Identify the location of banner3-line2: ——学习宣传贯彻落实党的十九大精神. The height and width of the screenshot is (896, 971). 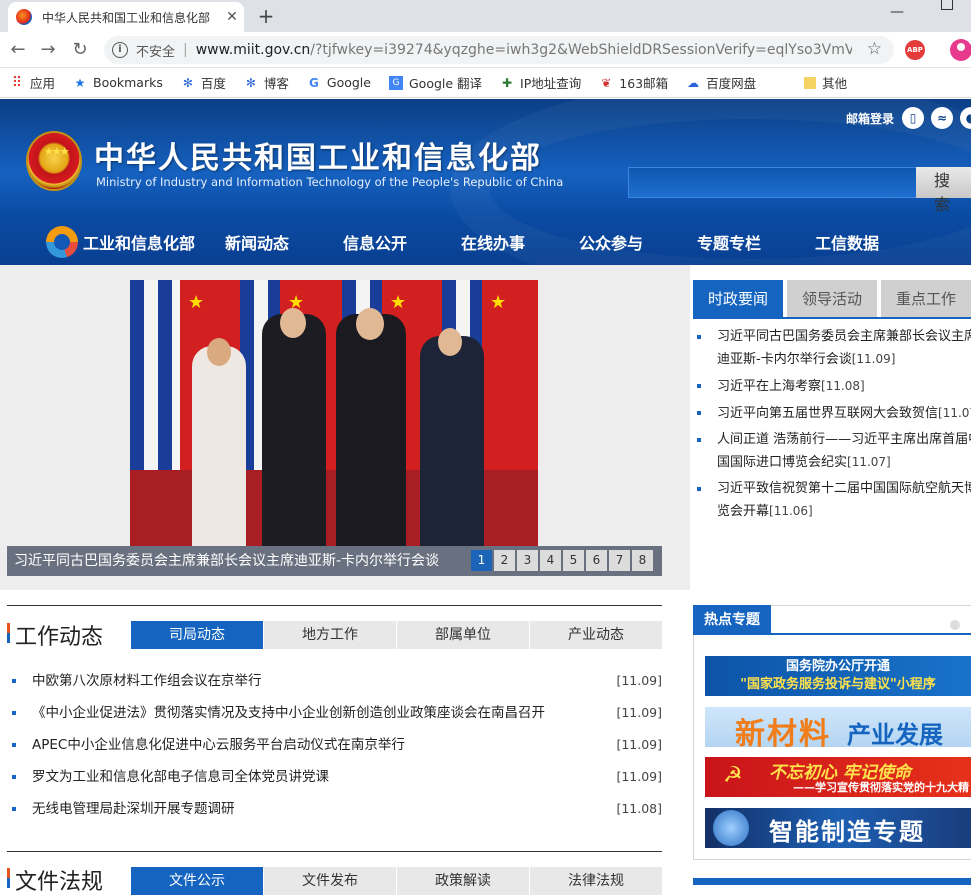
(881, 787).